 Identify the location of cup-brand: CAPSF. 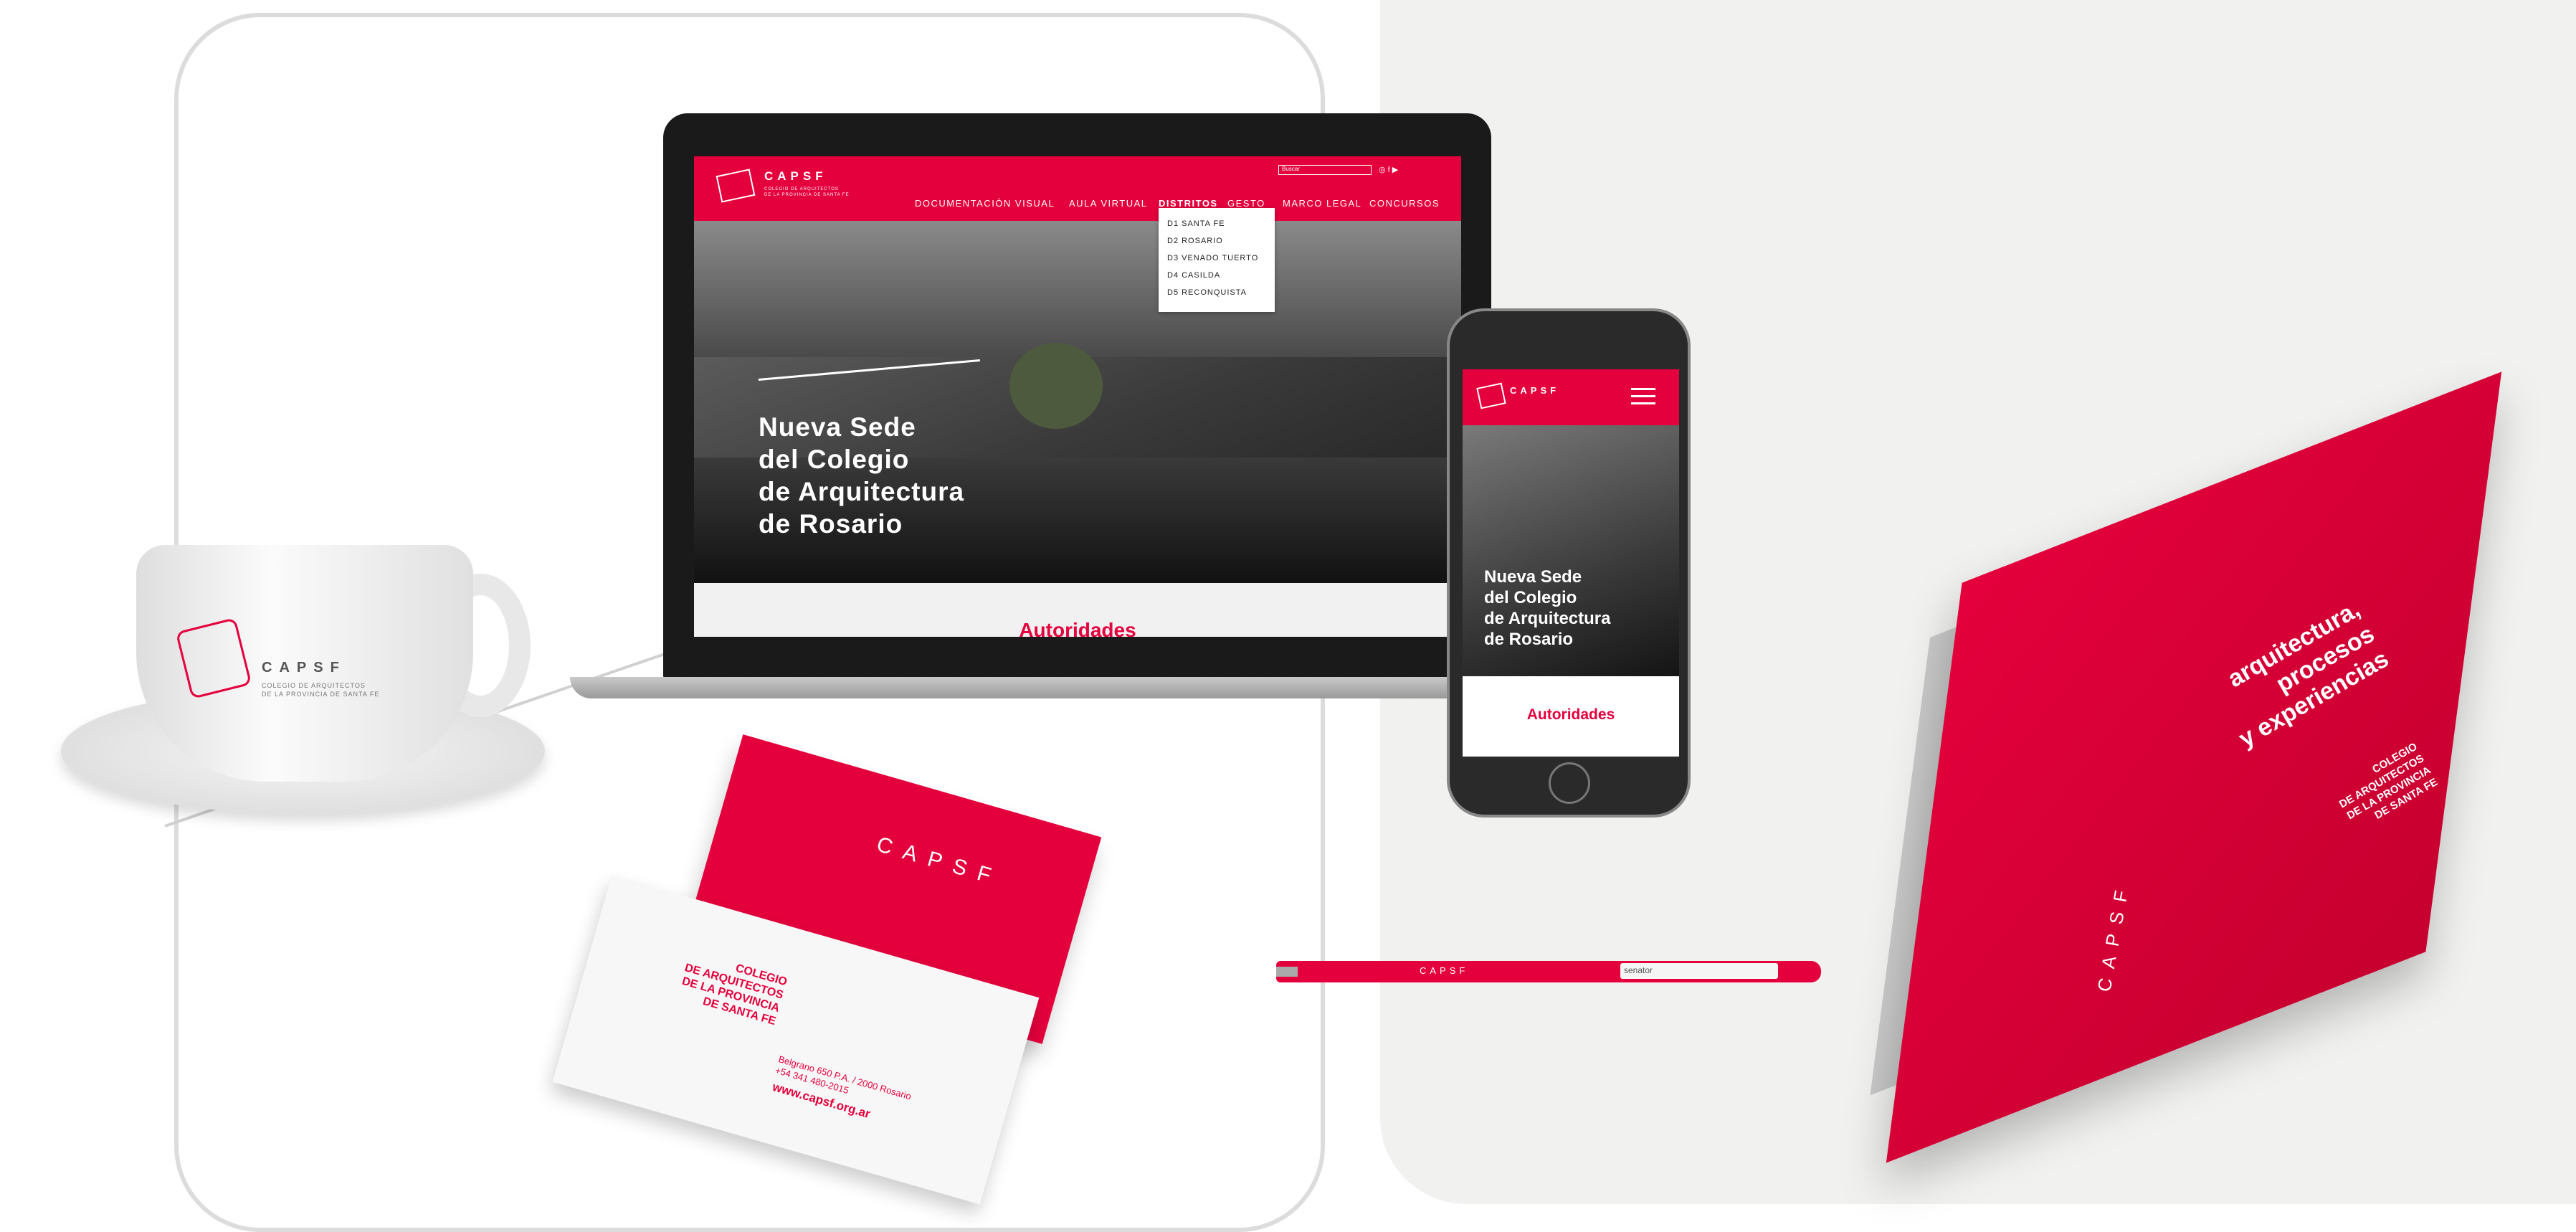
(304, 668).